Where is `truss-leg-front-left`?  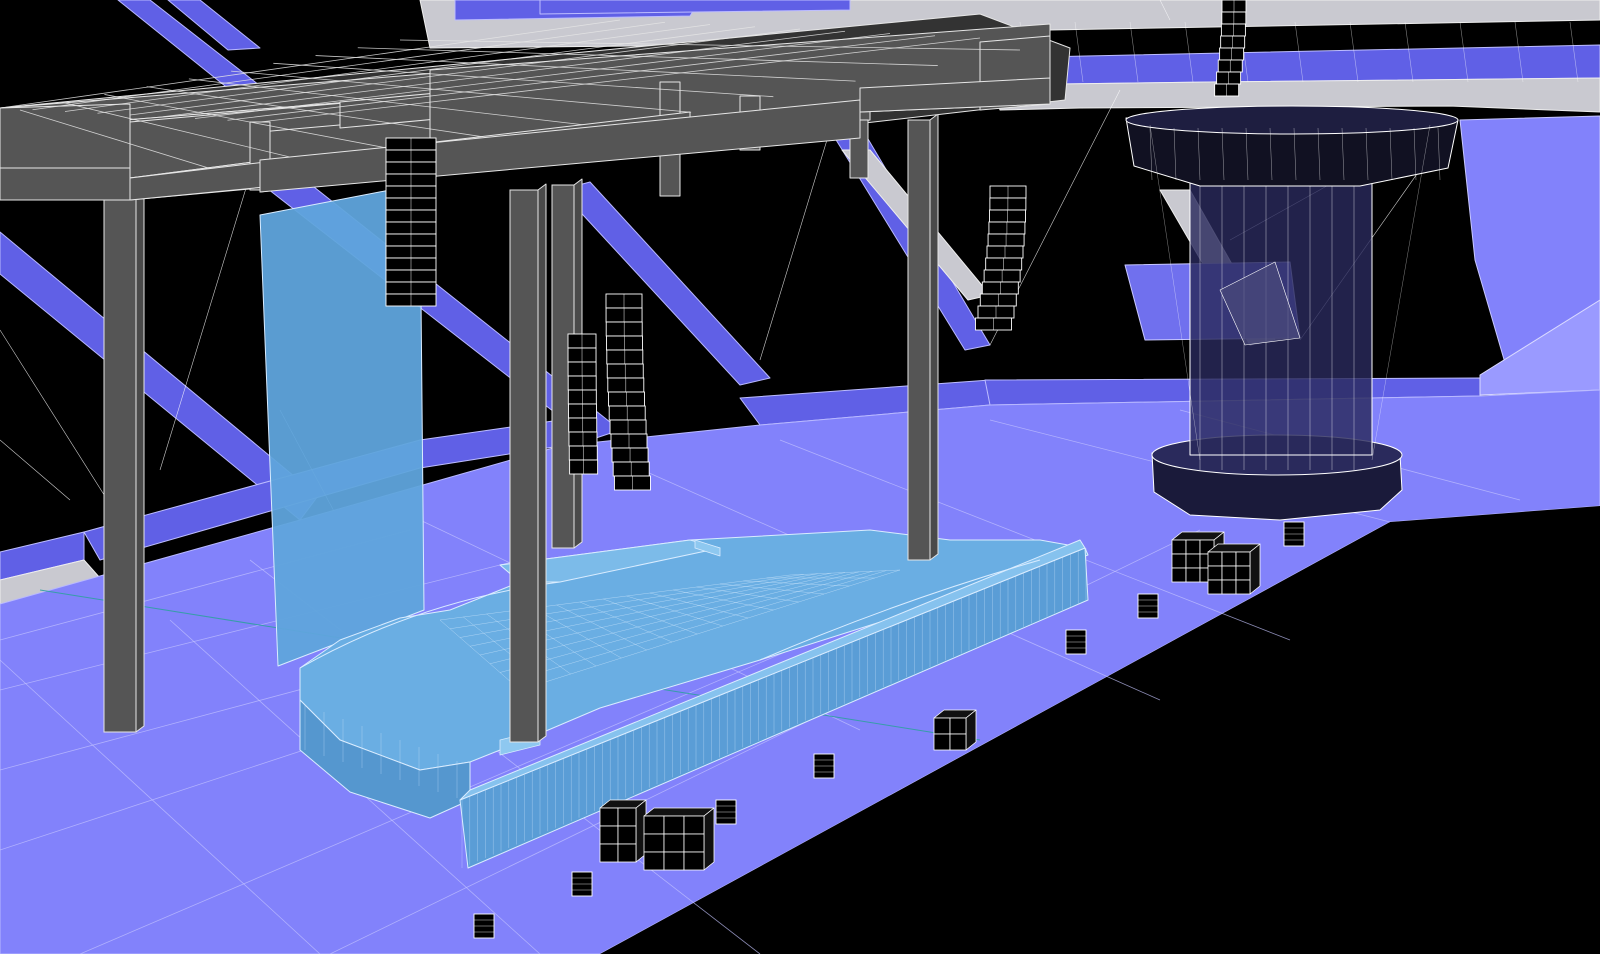 truss-leg-front-left is located at coordinates (124, 438).